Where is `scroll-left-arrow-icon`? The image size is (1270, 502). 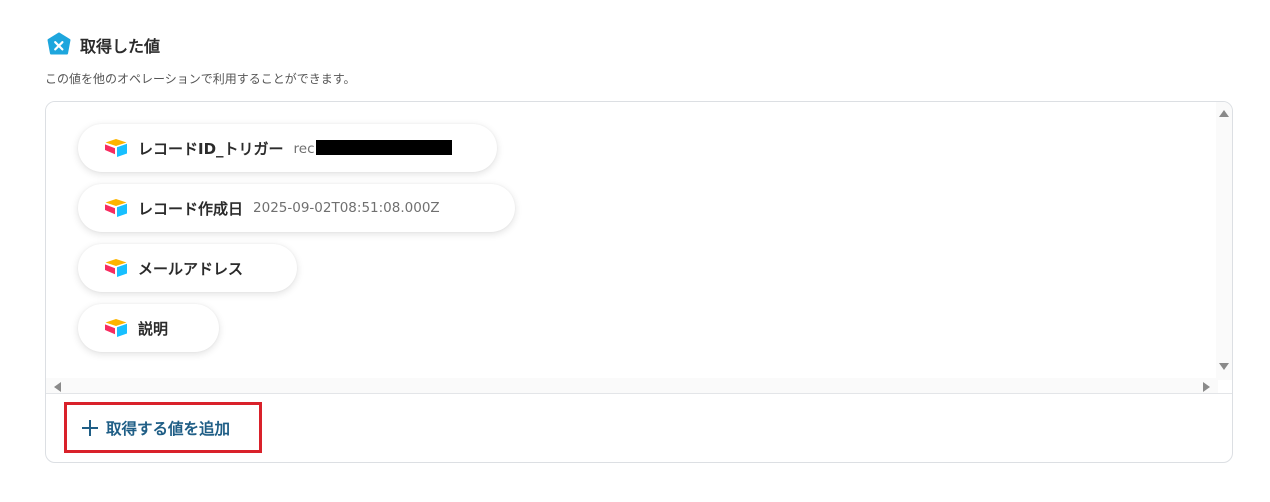
scroll-left-arrow-icon is located at coordinates (57, 387).